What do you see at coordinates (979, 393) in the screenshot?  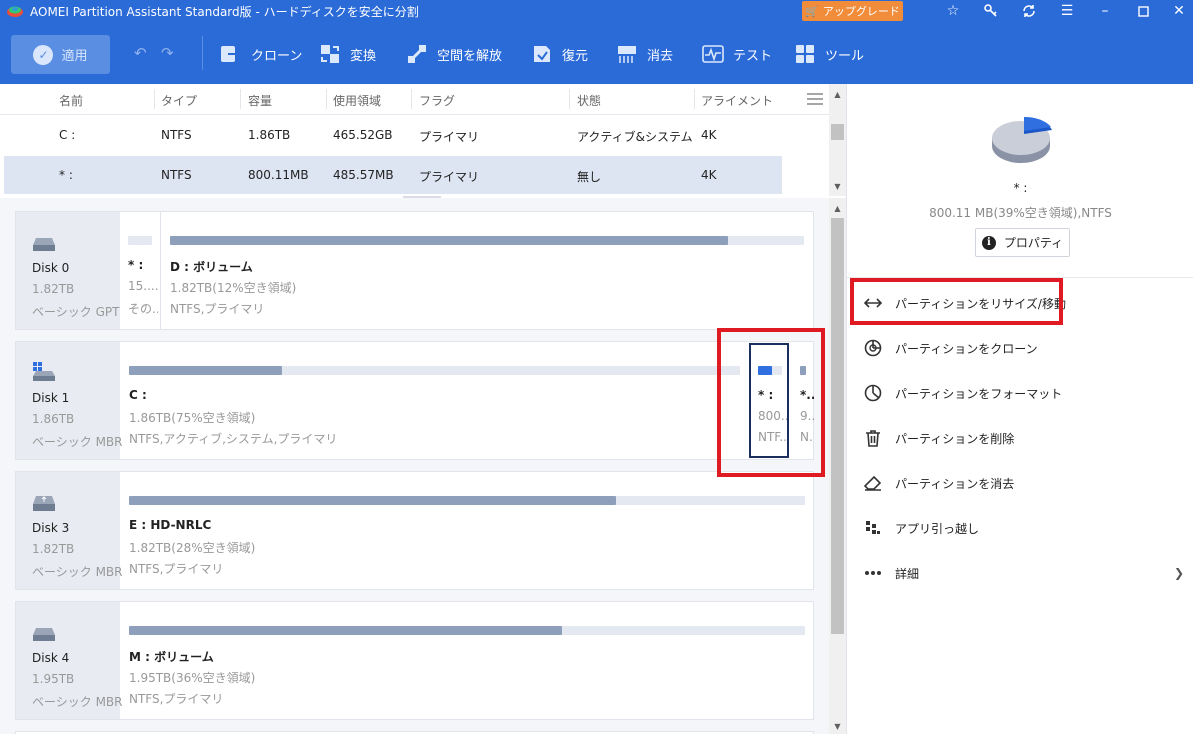 I see `op-label: パーティションをフォーマット` at bounding box center [979, 393].